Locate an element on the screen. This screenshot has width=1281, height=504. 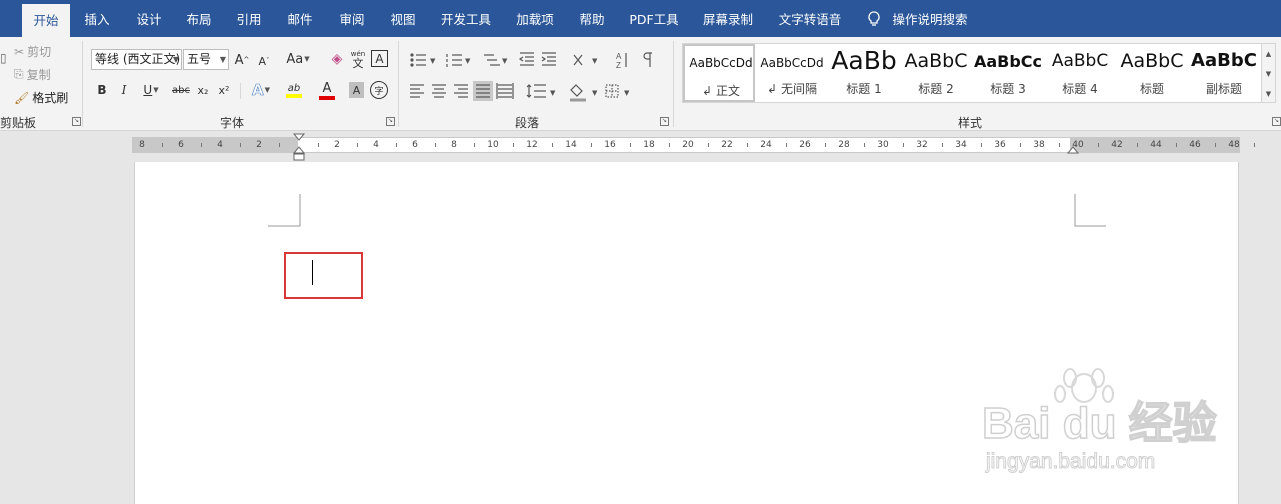
increase-indent-icon is located at coordinates (548, 59).